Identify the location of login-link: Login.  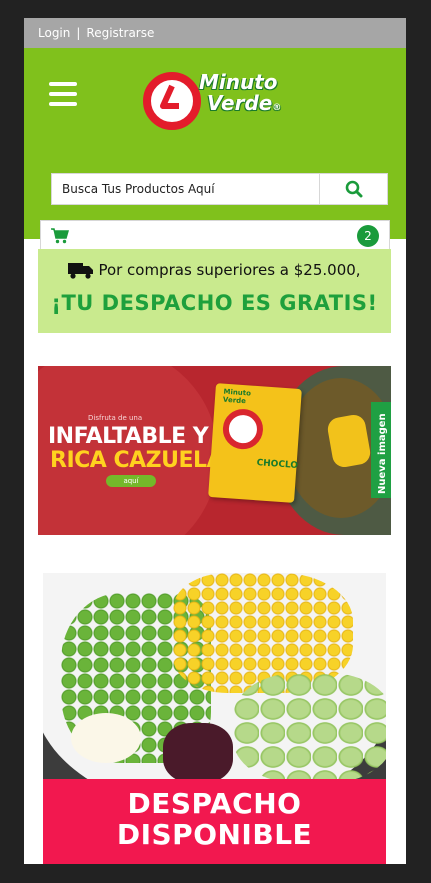
(54, 33).